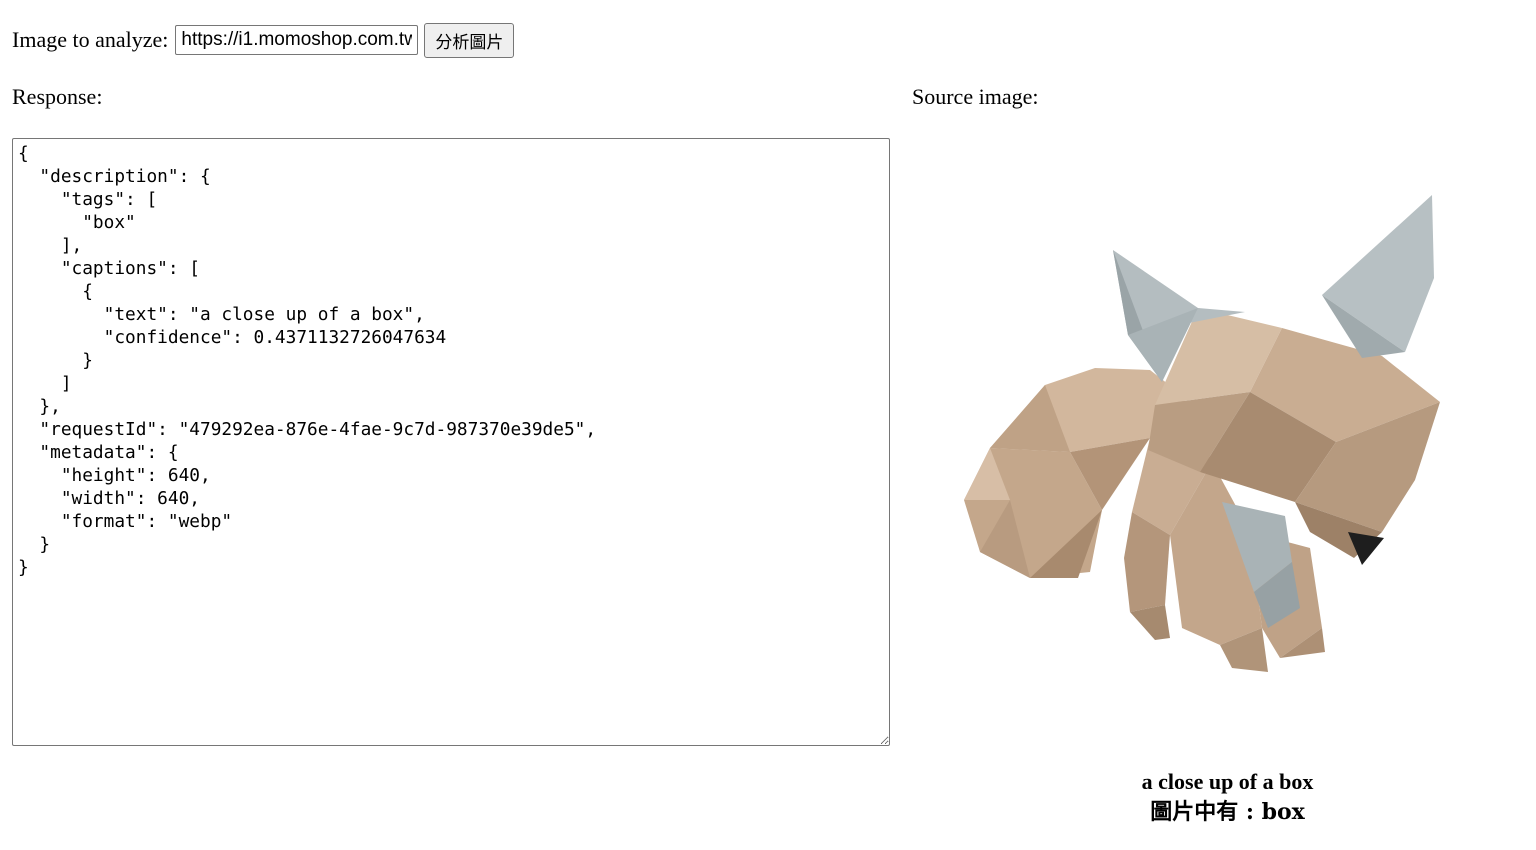 Image resolution: width=1536 pixels, height=850 pixels. Describe the element at coordinates (975, 96) in the screenshot. I see `source-image-label: Source image:` at that location.